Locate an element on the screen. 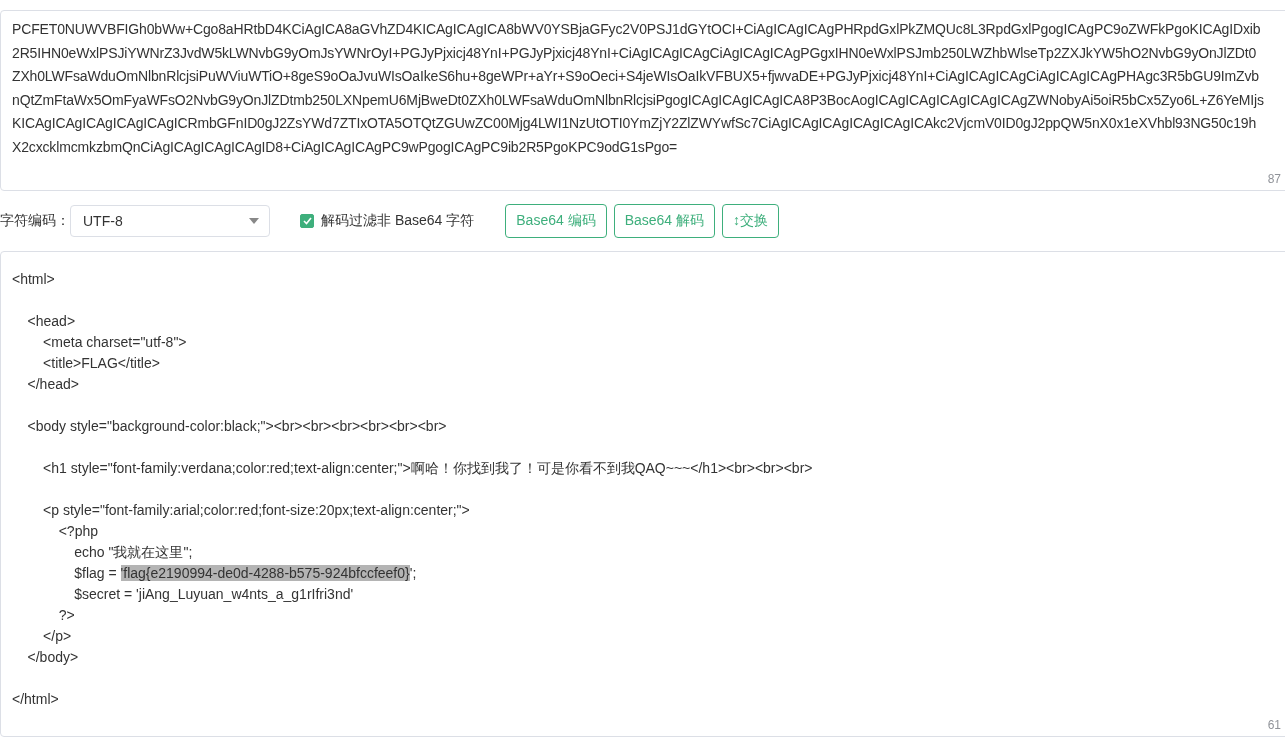 The width and height of the screenshot is (1285, 741). action-button: Base64 编码 is located at coordinates (556, 221).